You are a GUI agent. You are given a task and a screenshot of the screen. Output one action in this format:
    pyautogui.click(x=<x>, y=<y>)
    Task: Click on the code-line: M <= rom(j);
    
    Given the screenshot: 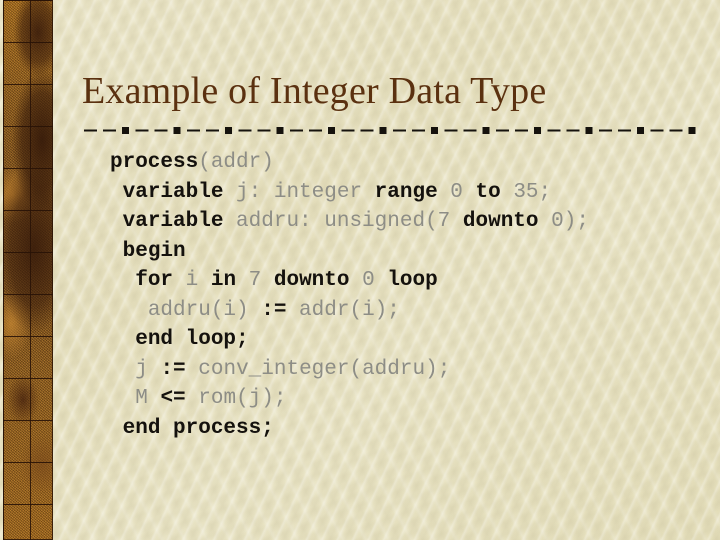 What is the action you would take?
    pyautogui.click(x=405, y=399)
    